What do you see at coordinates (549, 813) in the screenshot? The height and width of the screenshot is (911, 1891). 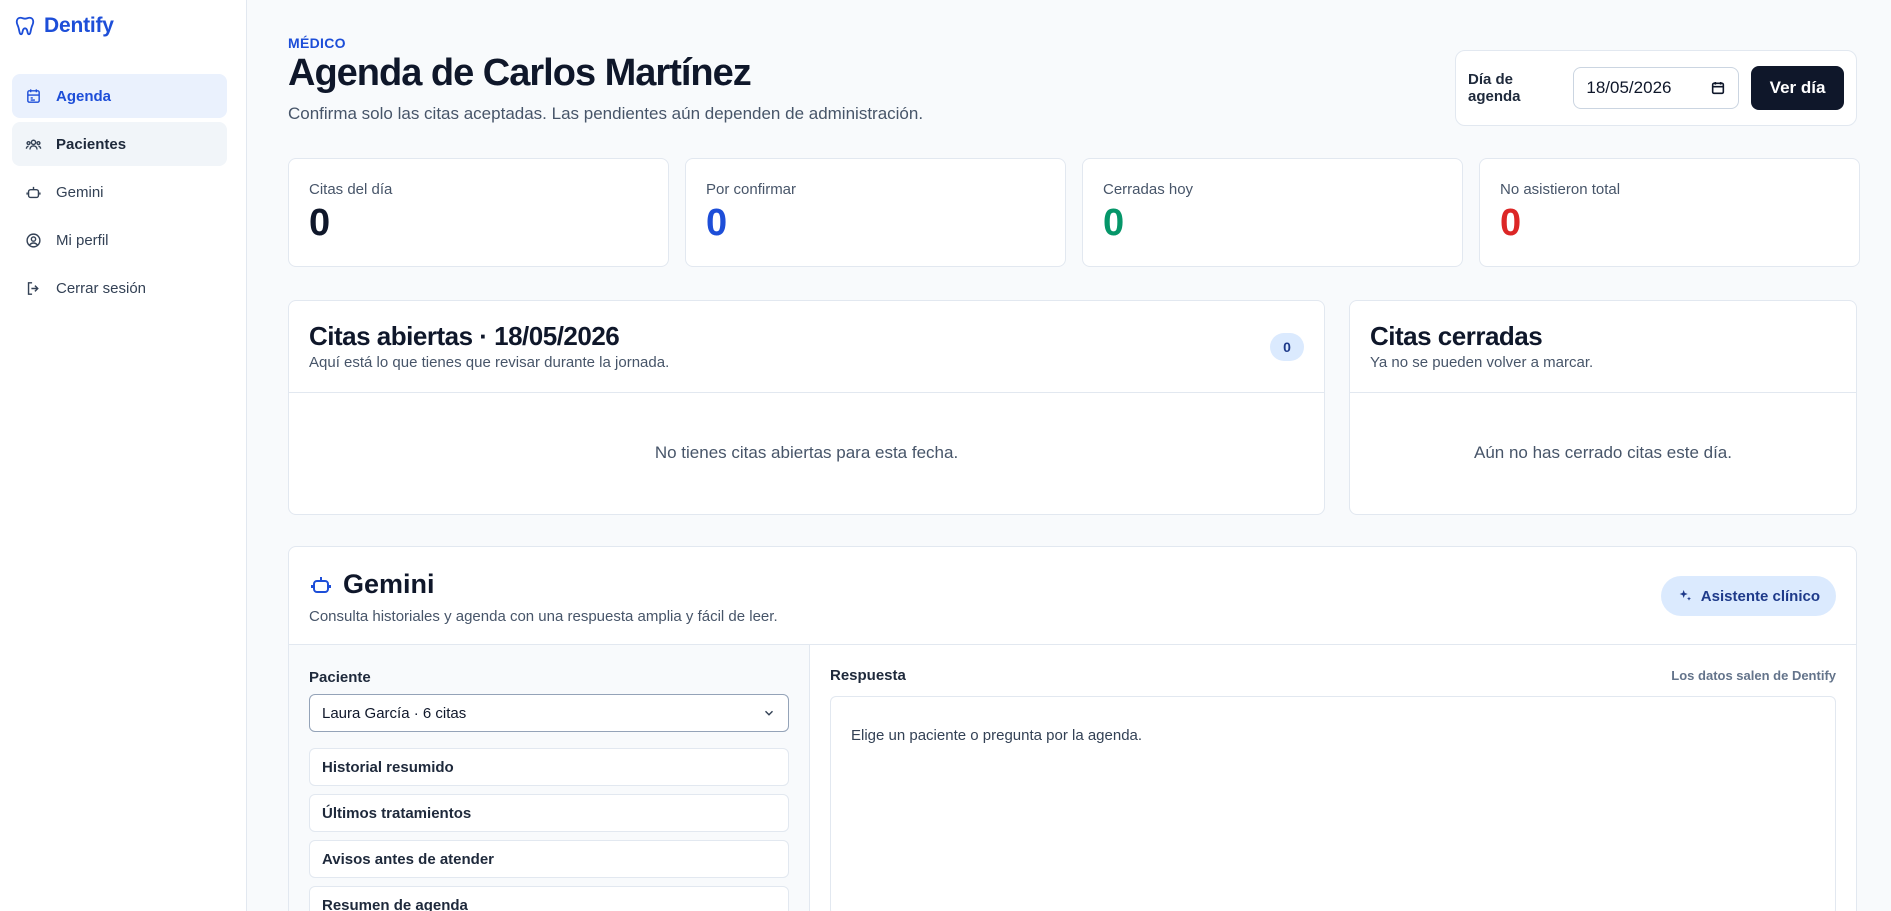 I see `quick-action-tratamientos: Últimos tratamientos` at bounding box center [549, 813].